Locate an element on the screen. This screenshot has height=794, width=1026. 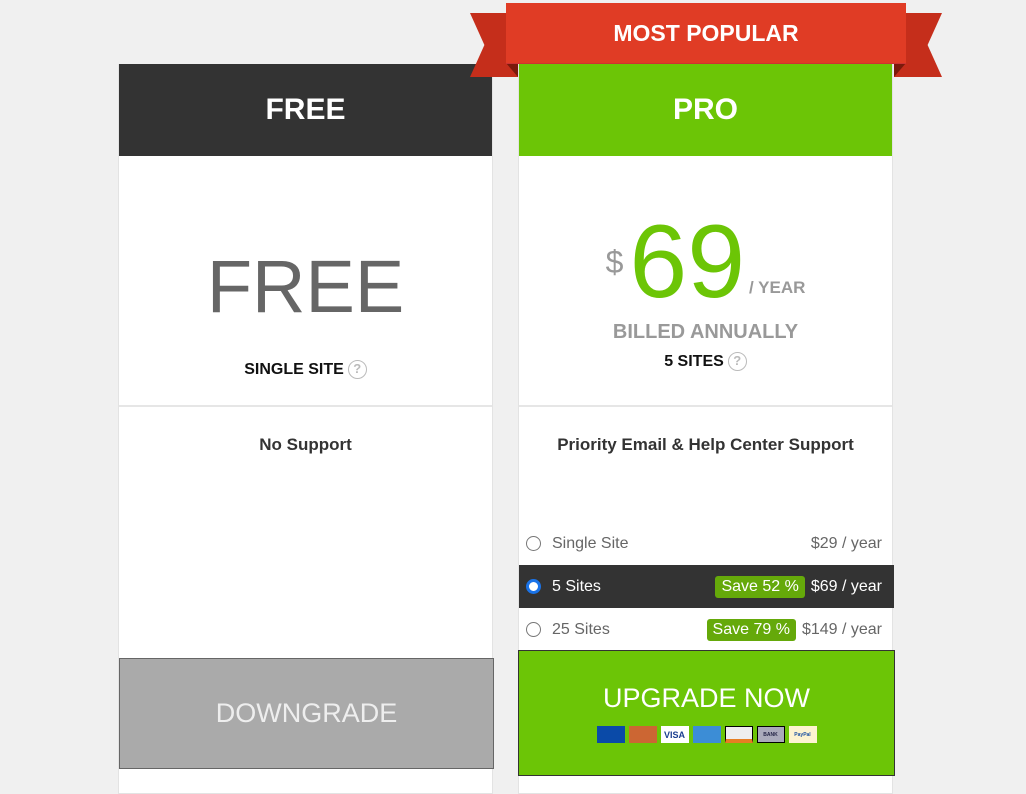
option-price: $69 / year is located at coordinates (846, 586).